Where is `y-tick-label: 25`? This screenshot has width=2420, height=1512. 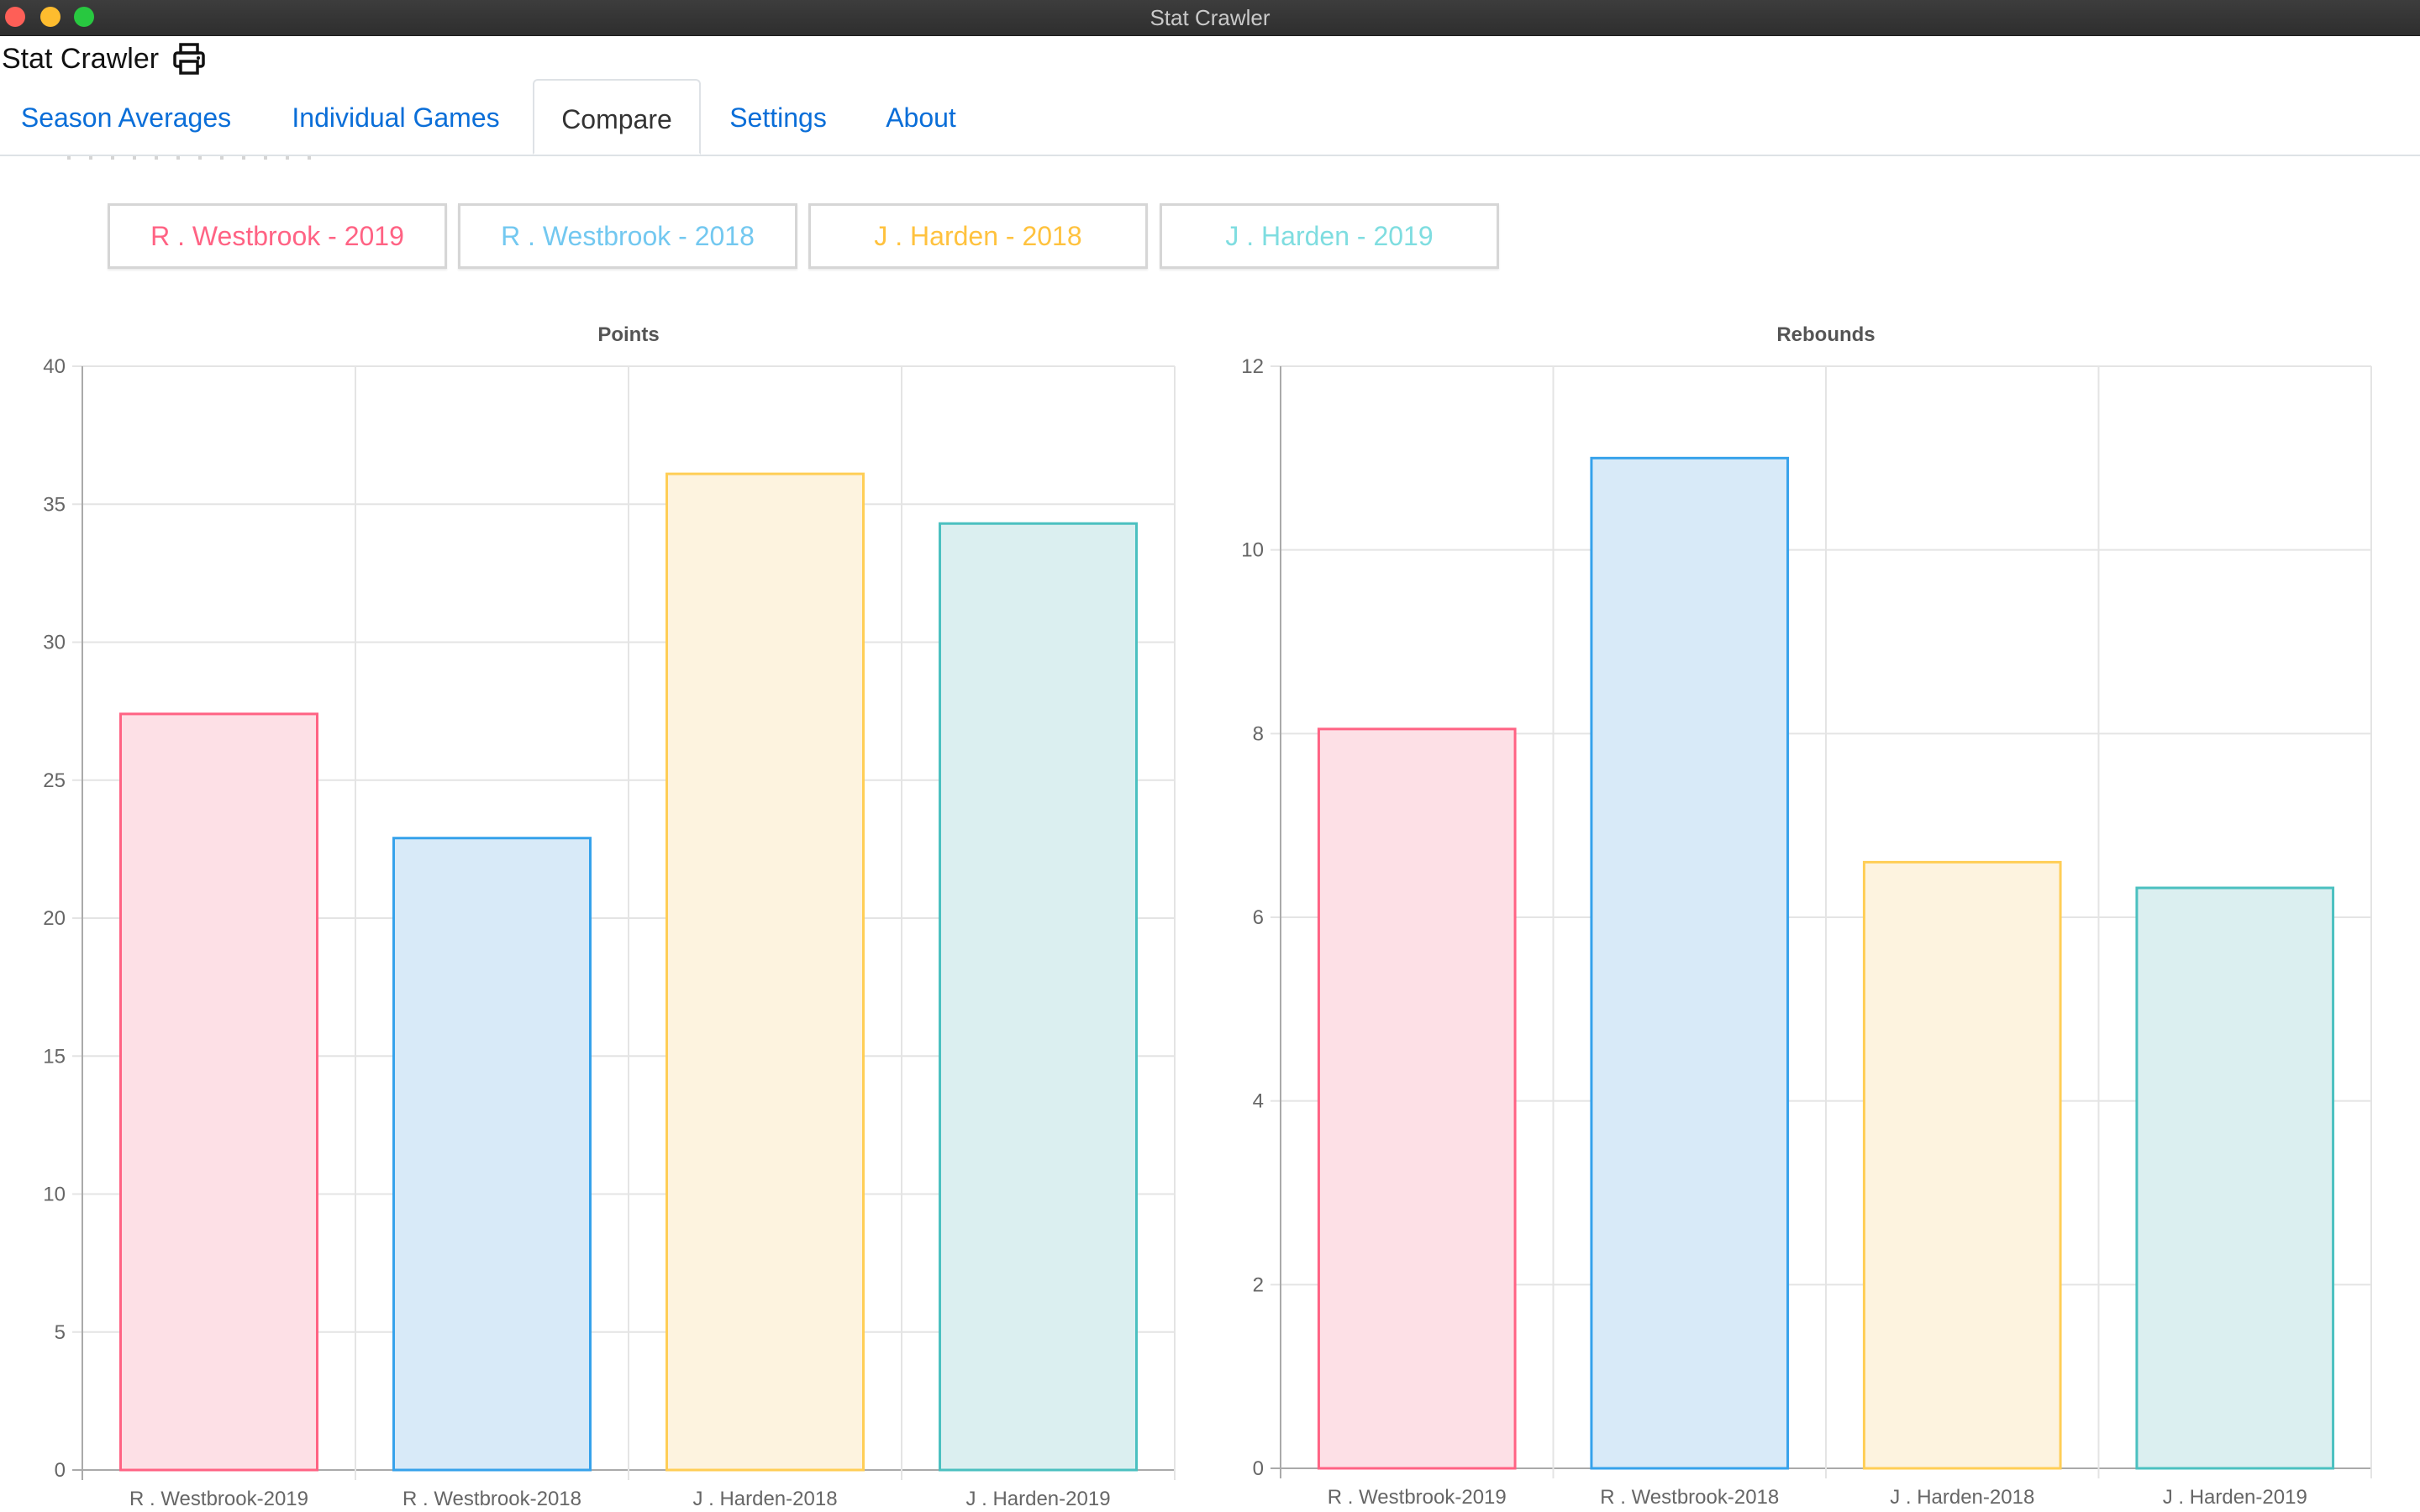
y-tick-label: 25 is located at coordinates (54, 780).